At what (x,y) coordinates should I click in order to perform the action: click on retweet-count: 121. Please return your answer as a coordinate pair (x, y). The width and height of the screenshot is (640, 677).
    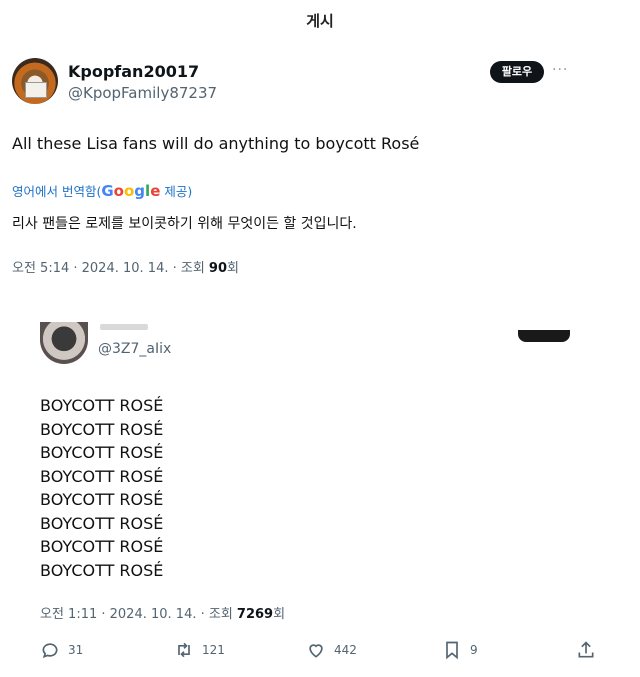
    Looking at the image, I should click on (213, 650).